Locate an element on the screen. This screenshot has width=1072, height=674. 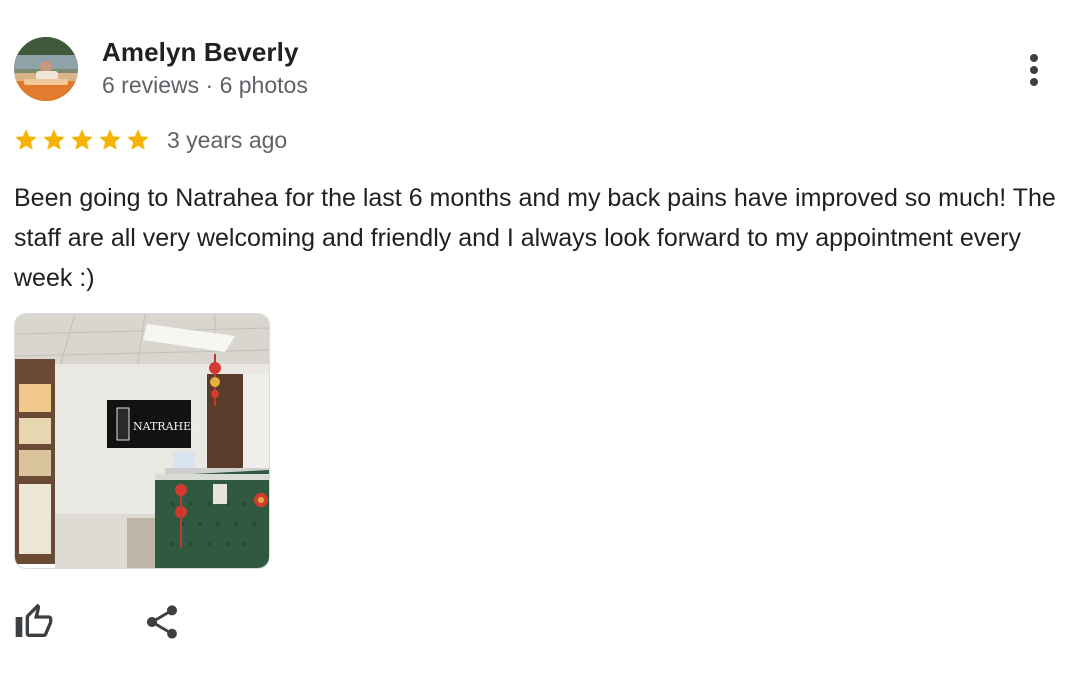
more-options-button is located at coordinates (1034, 70).